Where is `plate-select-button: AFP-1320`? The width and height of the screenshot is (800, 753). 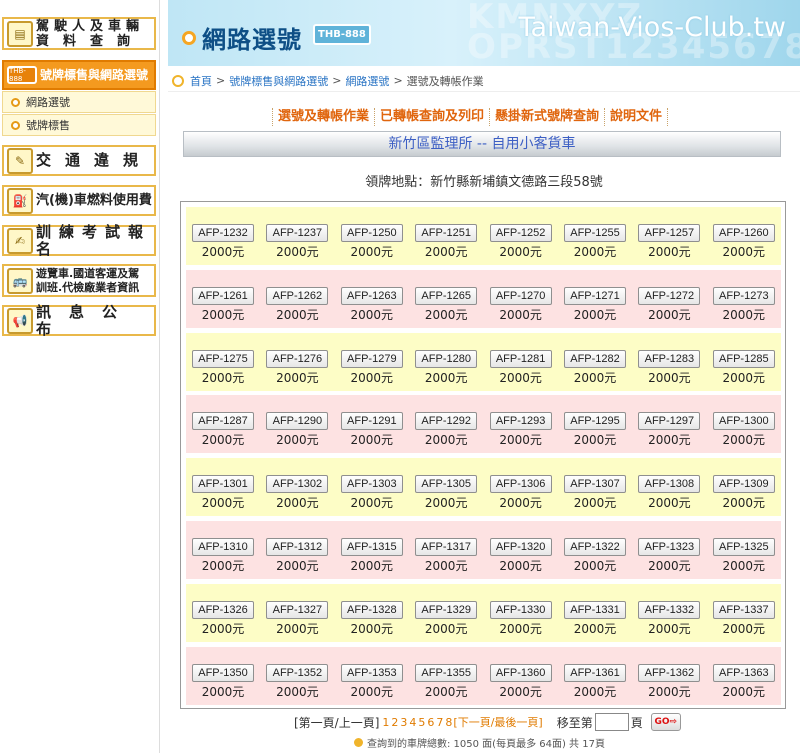 plate-select-button: AFP-1320 is located at coordinates (520, 547).